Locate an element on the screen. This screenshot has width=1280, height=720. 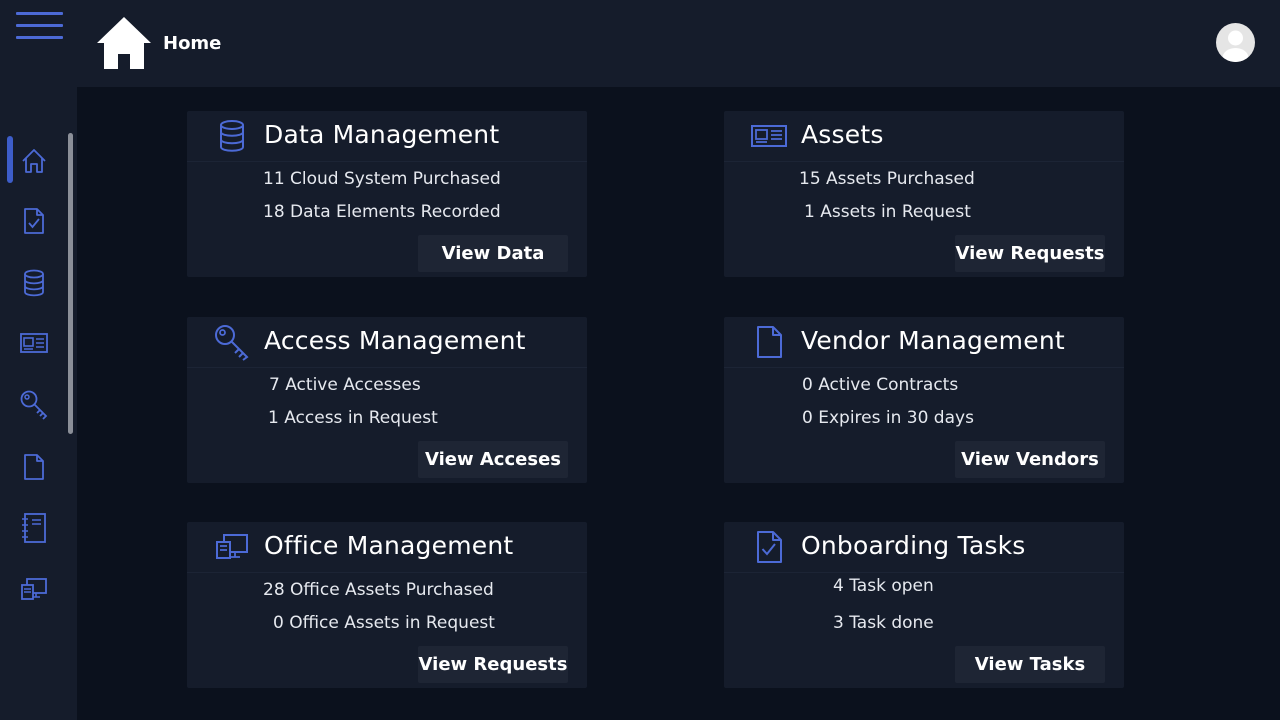
sidebar-item-tasks is located at coordinates (34, 221).